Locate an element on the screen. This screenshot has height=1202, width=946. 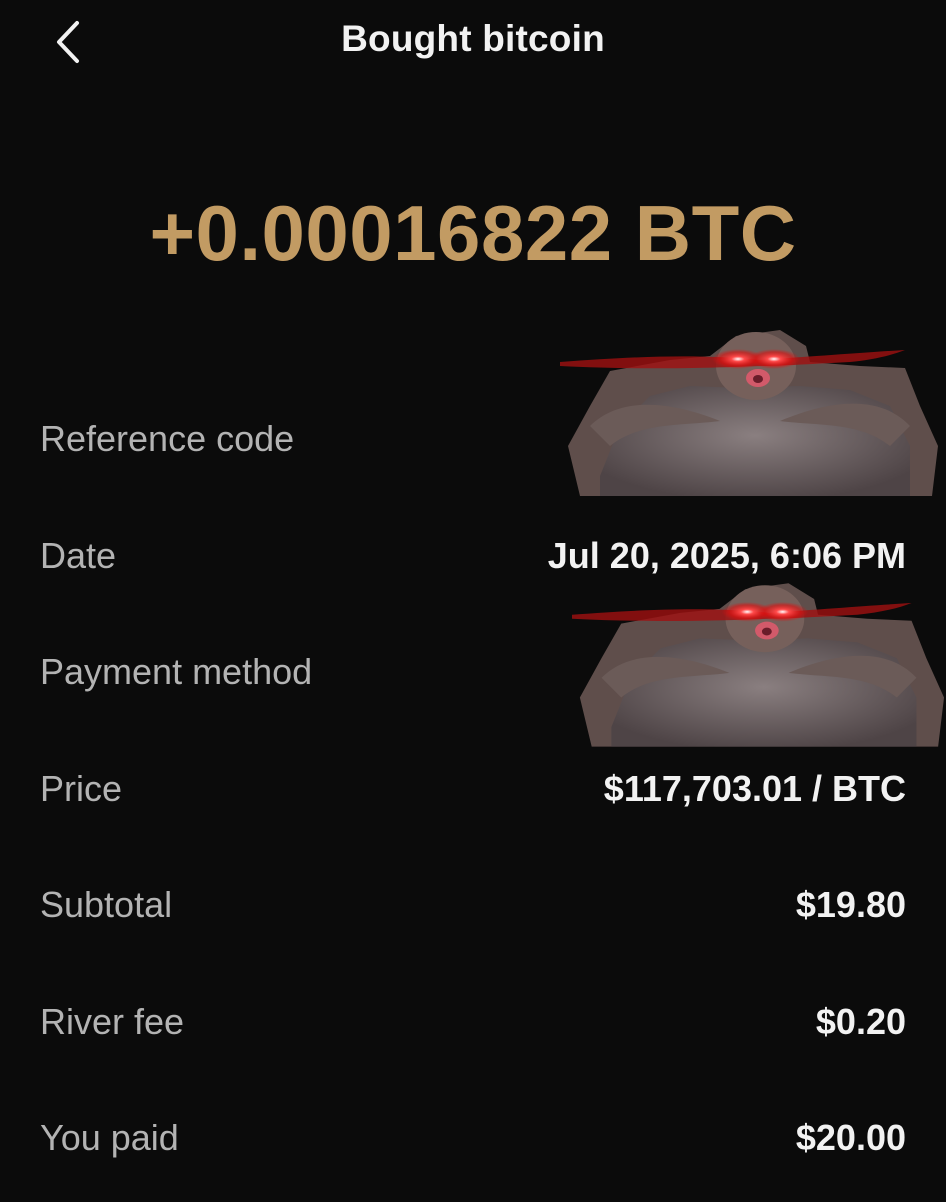
reference-code-label: Reference code is located at coordinates (167, 438).